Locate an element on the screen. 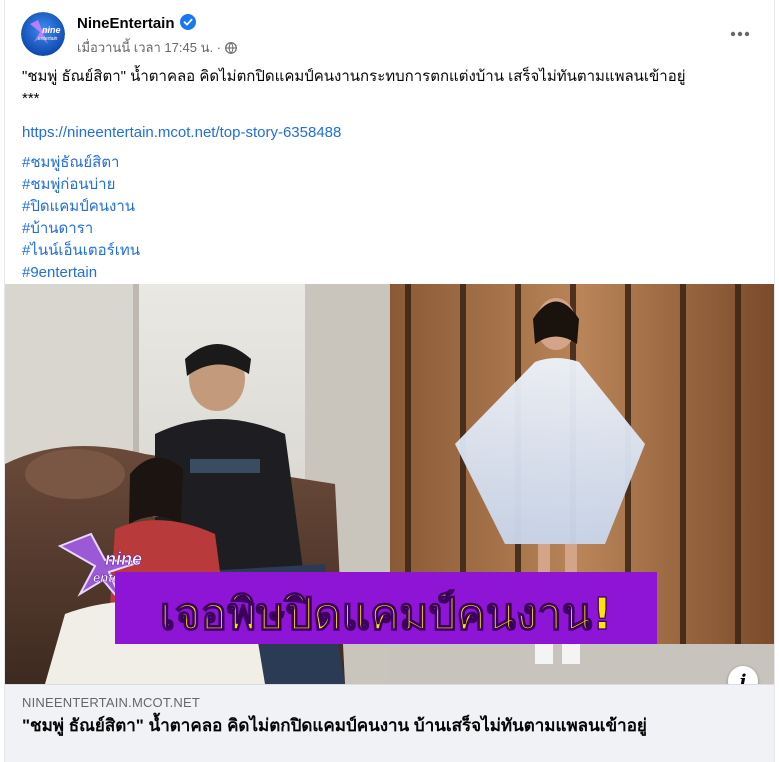  more-options-icon is located at coordinates (740, 34).